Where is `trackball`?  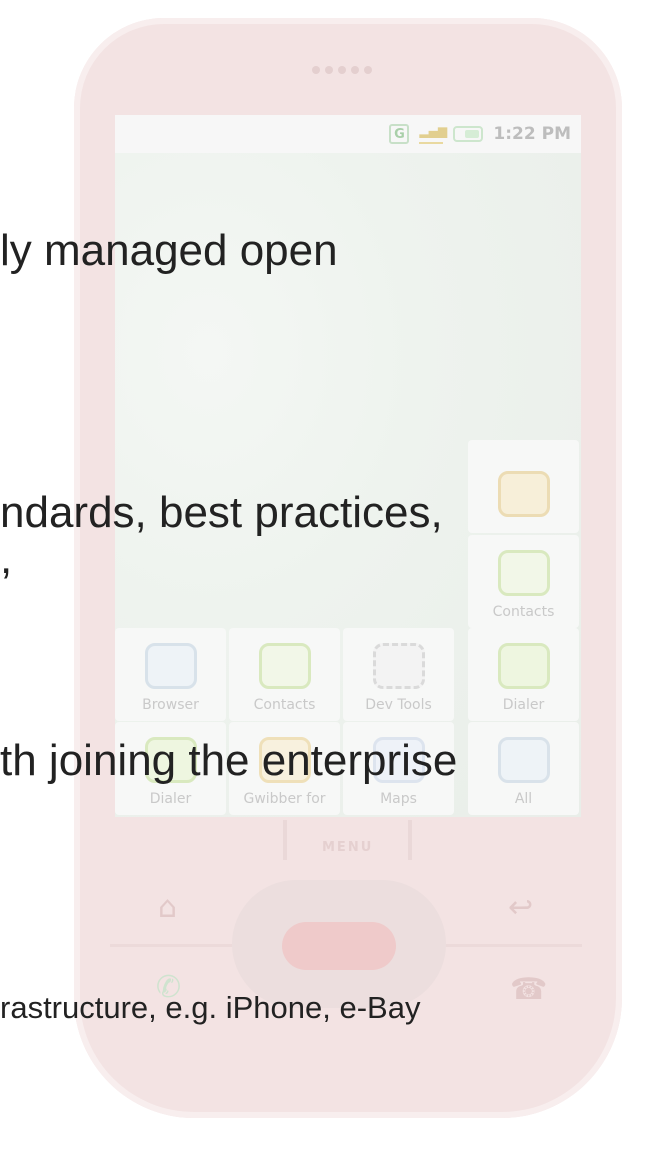 trackball is located at coordinates (339, 946).